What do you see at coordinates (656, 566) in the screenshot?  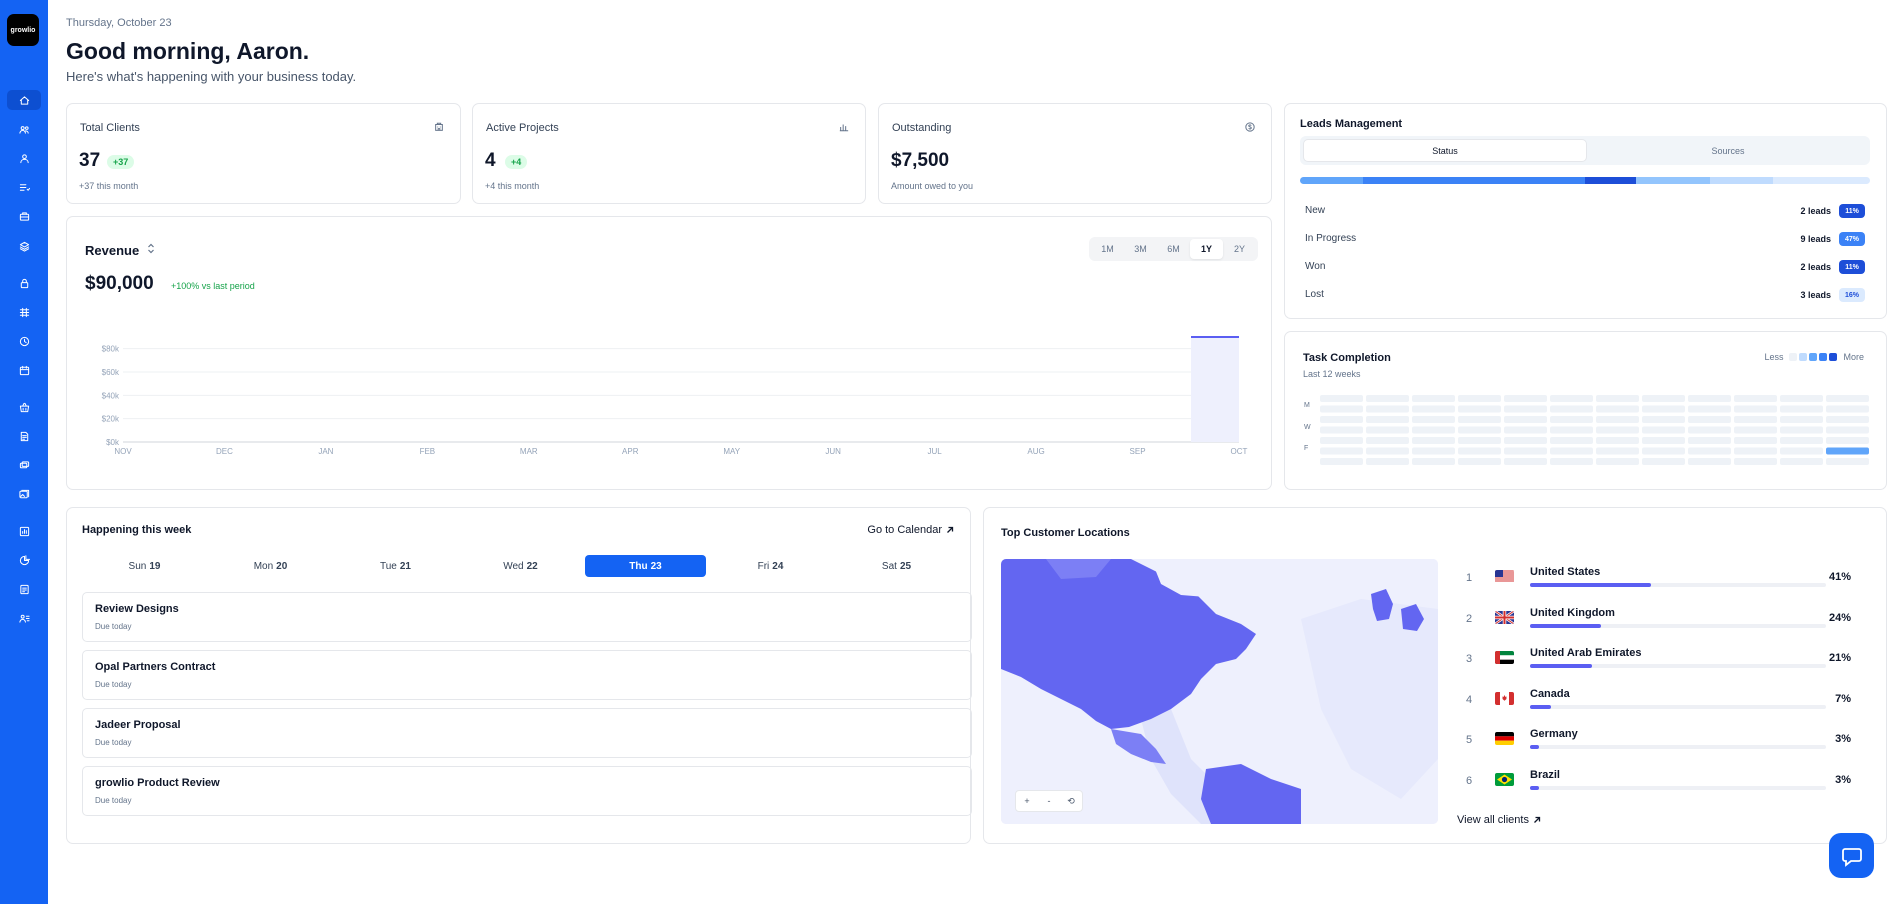 I see `day-number: 23` at bounding box center [656, 566].